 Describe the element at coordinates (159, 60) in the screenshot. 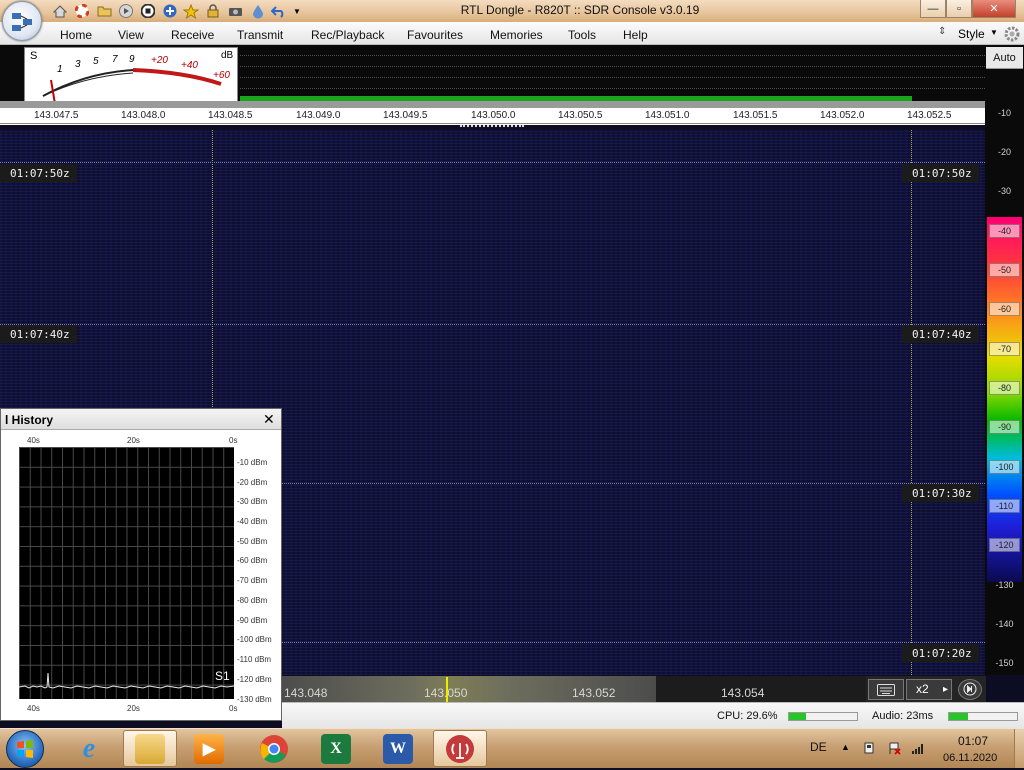

I see `smeter-tick: +20` at that location.